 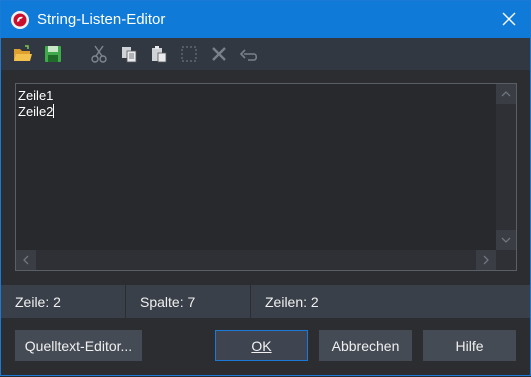 I want to click on scroll-left-button, so click(x=26, y=260).